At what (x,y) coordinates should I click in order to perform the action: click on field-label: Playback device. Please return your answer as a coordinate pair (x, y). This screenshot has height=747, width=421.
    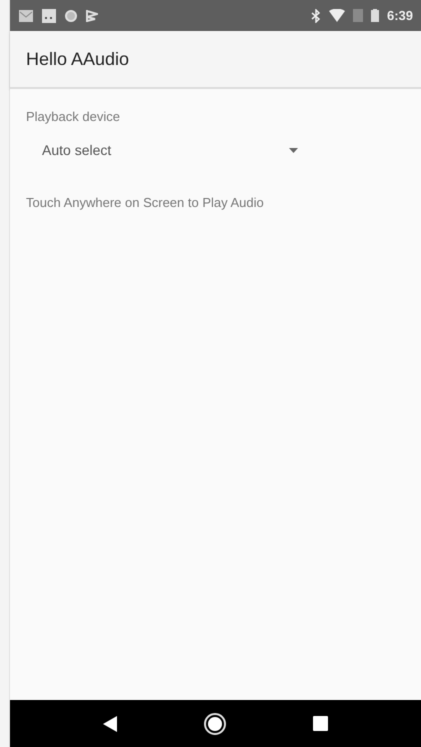
    Looking at the image, I should click on (73, 117).